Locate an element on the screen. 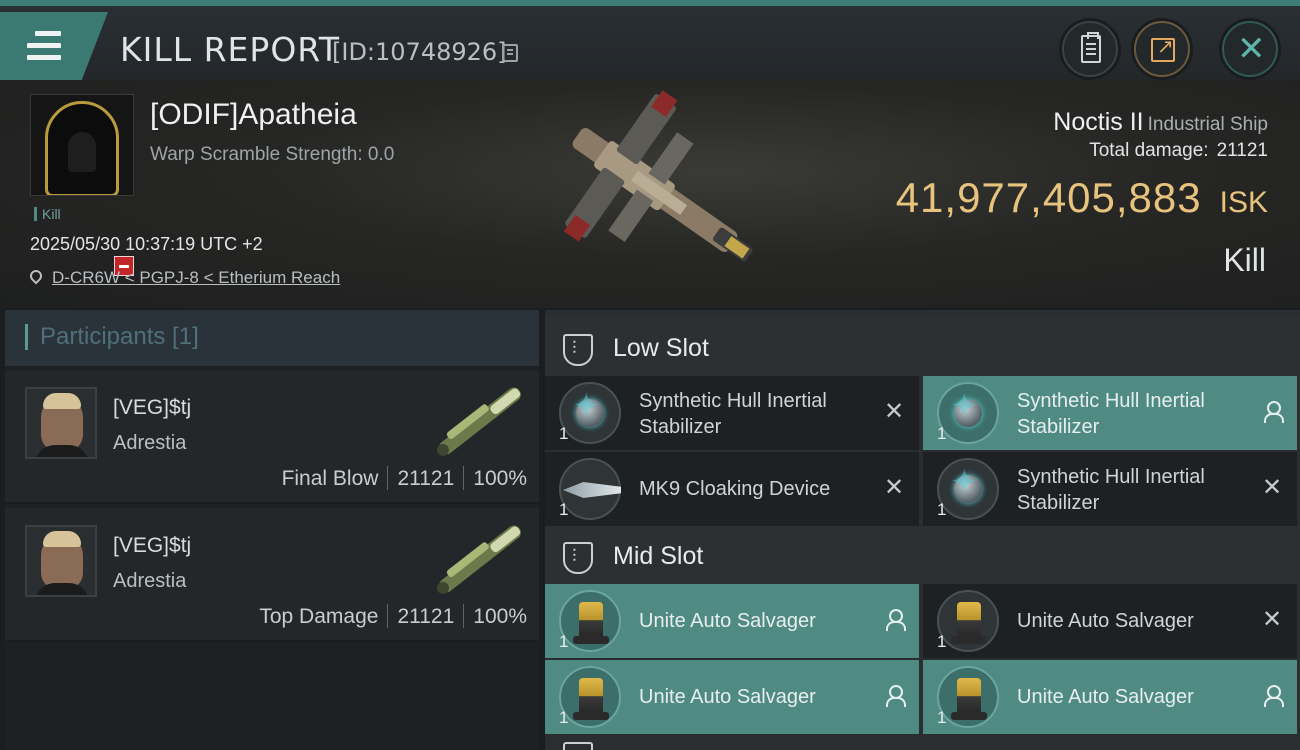 The image size is (1300, 750). warp-scramble-strength: Warp Scramble Strength: 0.0 is located at coordinates (272, 154).